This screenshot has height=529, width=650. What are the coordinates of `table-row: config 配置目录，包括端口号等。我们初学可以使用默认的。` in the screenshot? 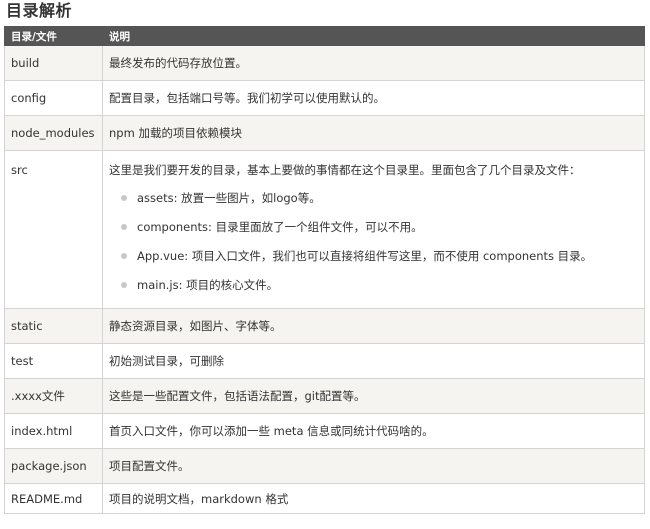 It's located at (324, 98).